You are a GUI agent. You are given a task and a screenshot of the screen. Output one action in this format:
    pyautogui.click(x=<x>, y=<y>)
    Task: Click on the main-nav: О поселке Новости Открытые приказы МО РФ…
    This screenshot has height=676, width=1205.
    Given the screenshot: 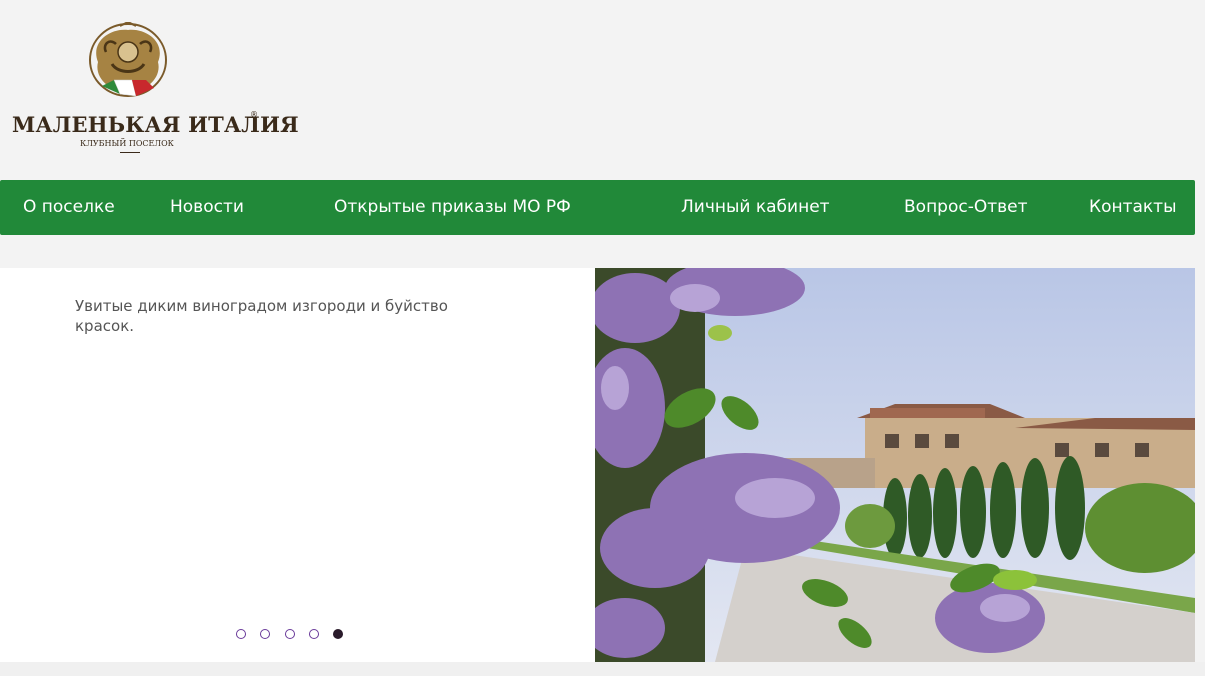 What is the action you would take?
    pyautogui.click(x=597, y=207)
    